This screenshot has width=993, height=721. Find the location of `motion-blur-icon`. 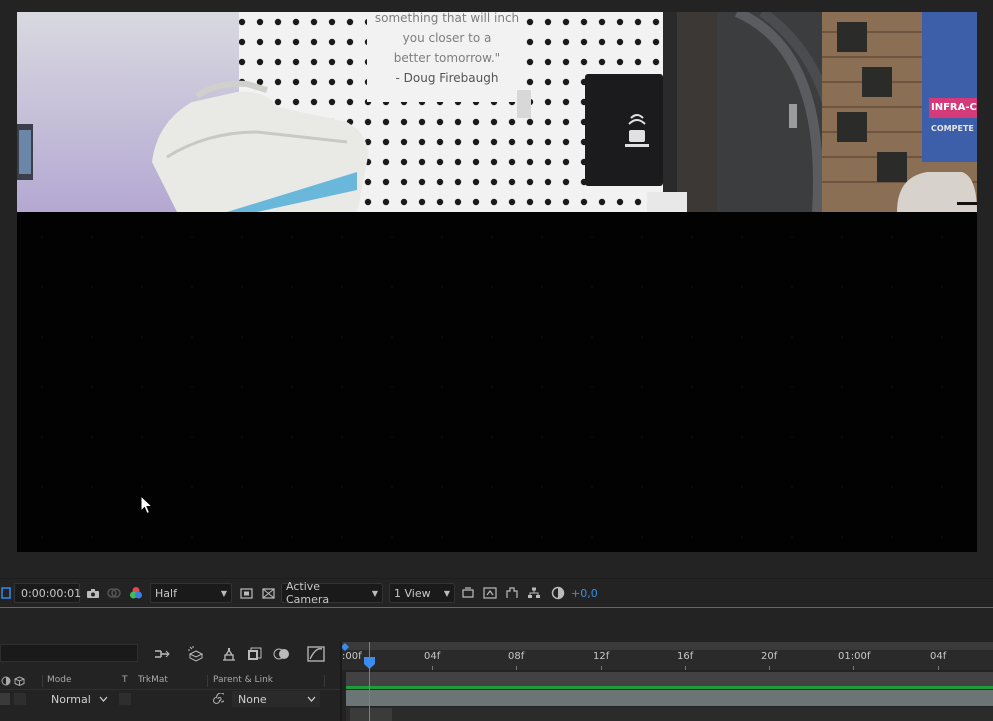

motion-blur-icon is located at coordinates (282, 654).